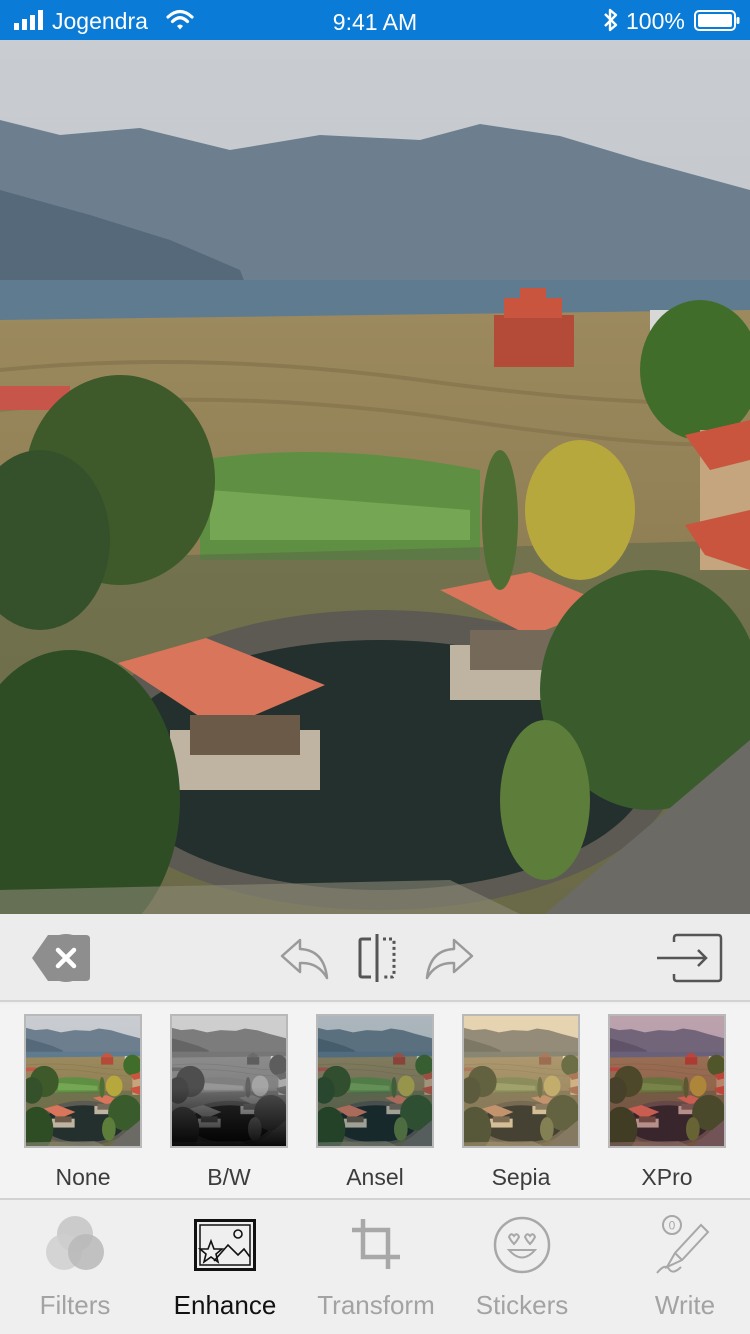 Image resolution: width=750 pixels, height=1334 pixels. I want to click on edit-toolbar, so click(375, 958).